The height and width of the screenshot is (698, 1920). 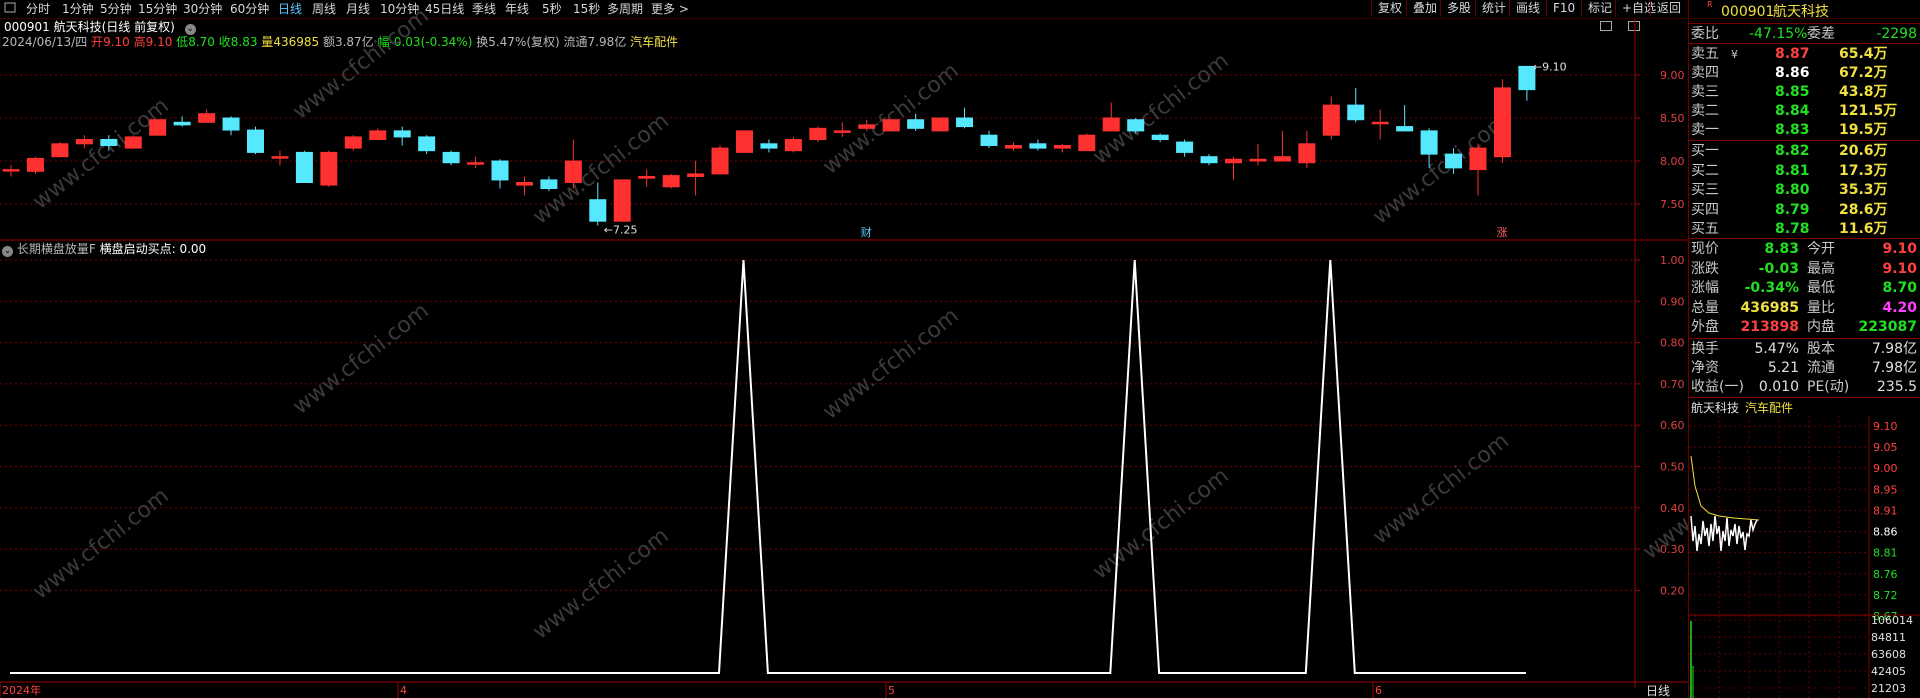 I want to click on fundamental-label: 股本, so click(x=1821, y=349).